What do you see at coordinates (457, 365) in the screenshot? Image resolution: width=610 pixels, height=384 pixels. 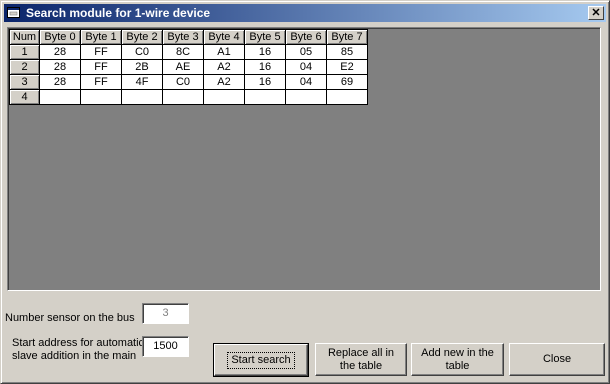 I see `add-new-label-line2: table` at bounding box center [457, 365].